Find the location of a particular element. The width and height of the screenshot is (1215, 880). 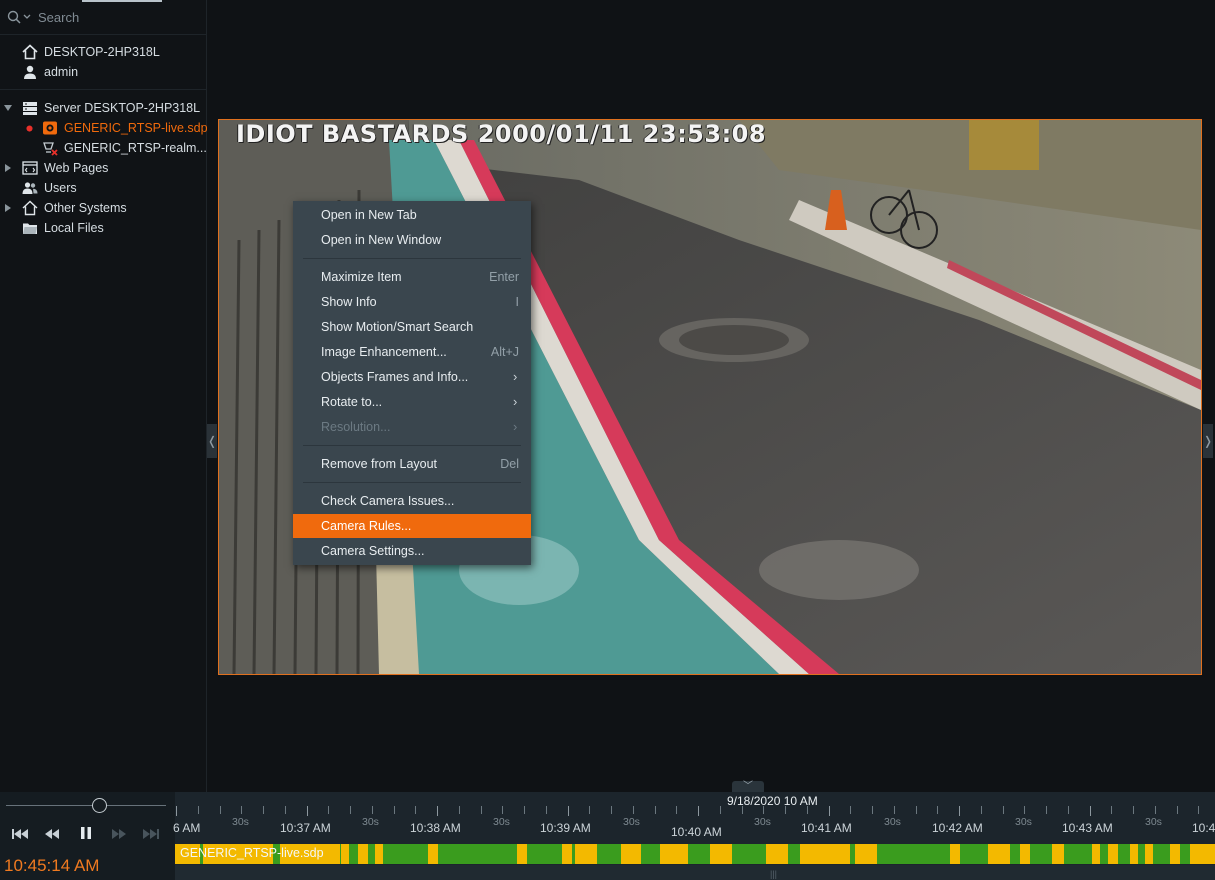

tree-item-label: GENERIC_RTSP-live.sdp is located at coordinates (136, 128).